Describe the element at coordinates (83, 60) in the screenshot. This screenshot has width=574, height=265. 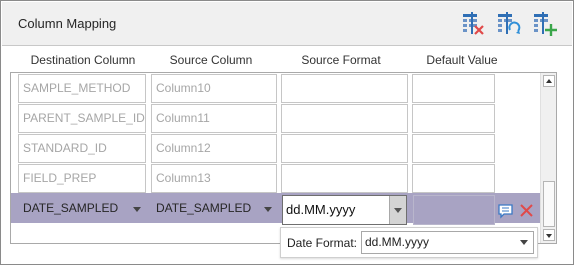
I see `header-destination-column: Destination Column` at that location.